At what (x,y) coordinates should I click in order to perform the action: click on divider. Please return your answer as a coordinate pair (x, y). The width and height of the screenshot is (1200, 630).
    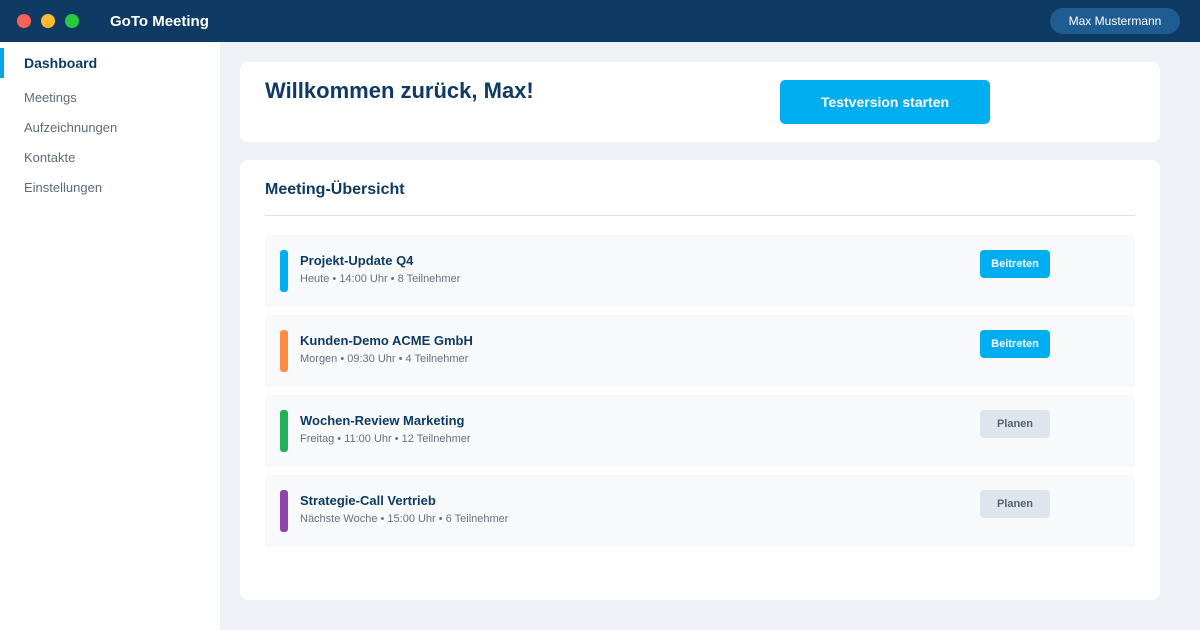
    Looking at the image, I should click on (700, 215).